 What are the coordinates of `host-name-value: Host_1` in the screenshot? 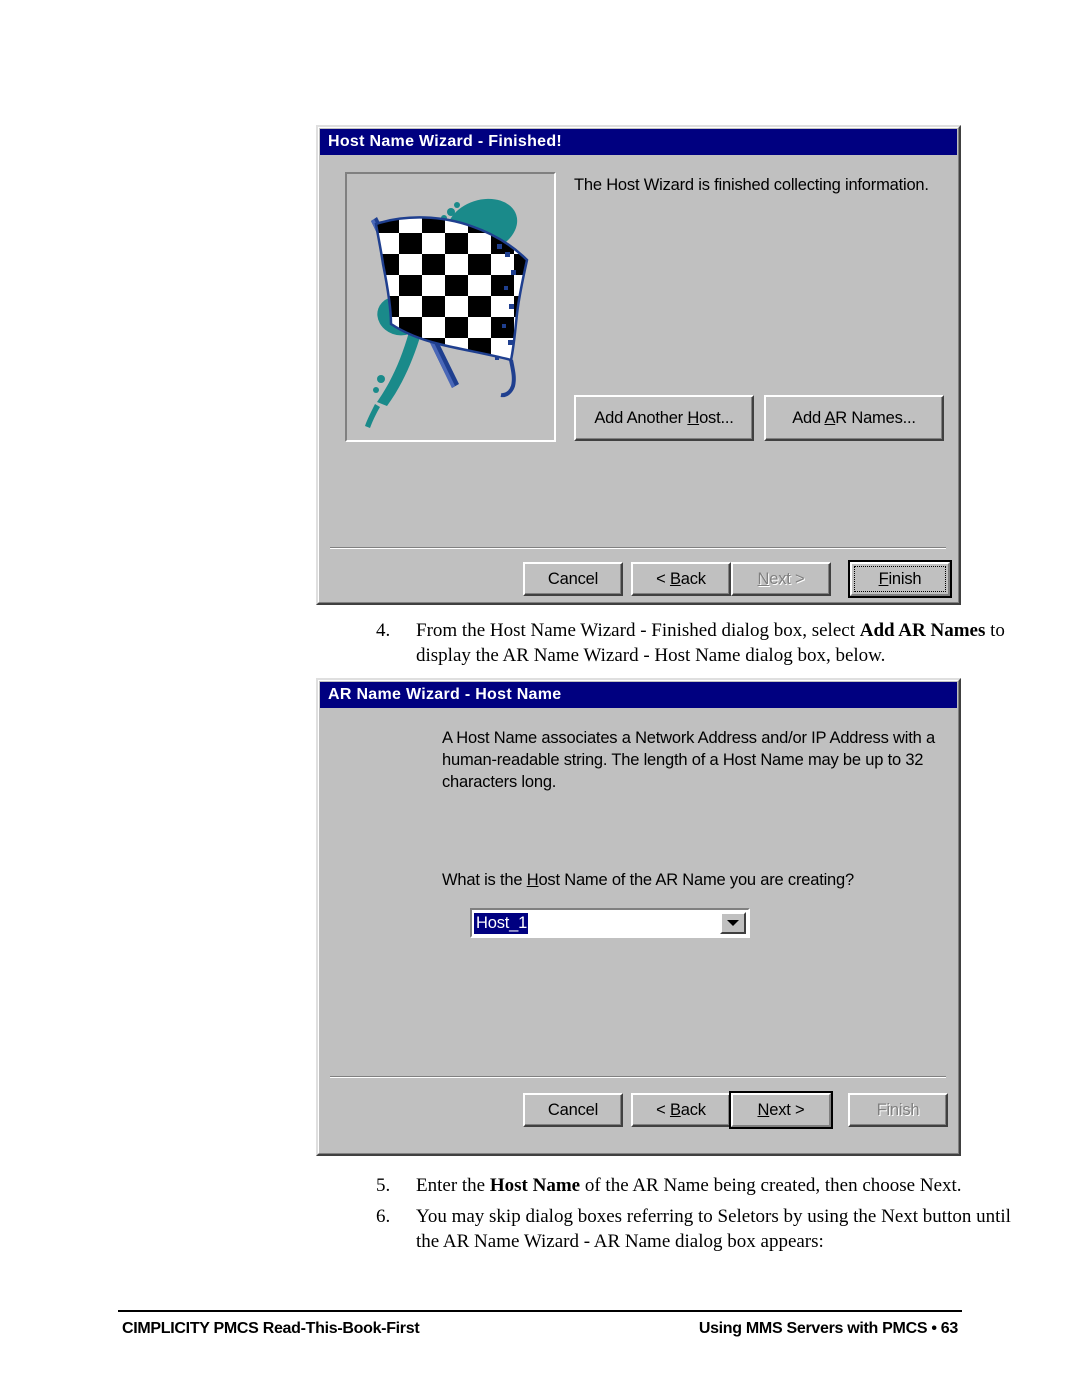 It's located at (501, 923).